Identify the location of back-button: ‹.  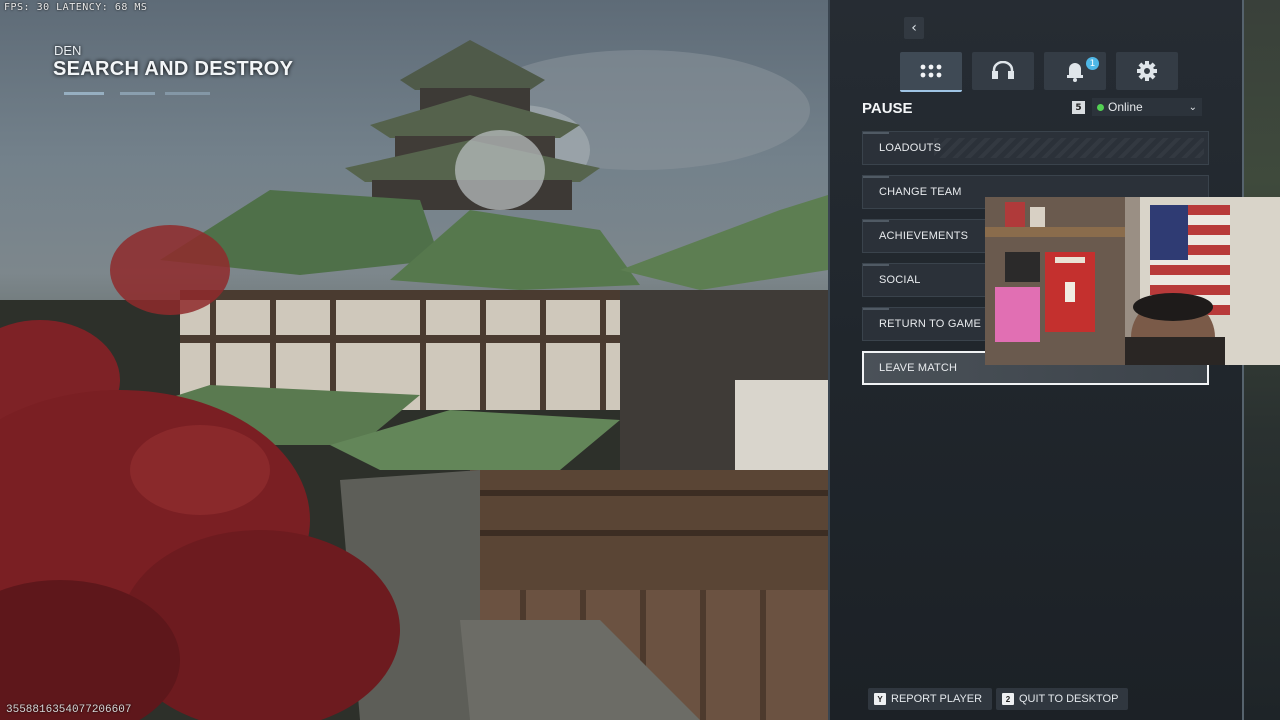
(914, 28).